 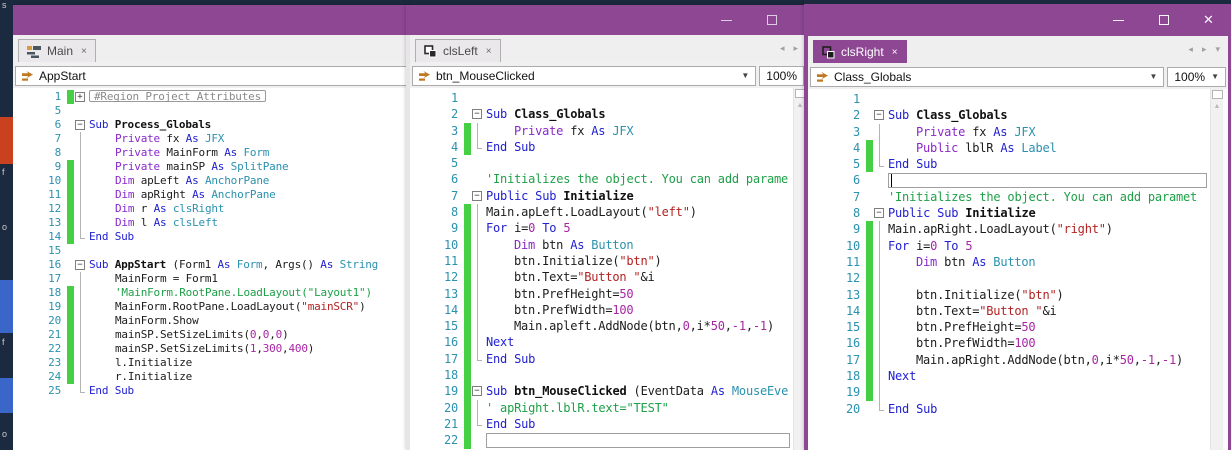 I want to click on code-line: 20 ' apRight.lblR.text="TEST", so click(x=601, y=408).